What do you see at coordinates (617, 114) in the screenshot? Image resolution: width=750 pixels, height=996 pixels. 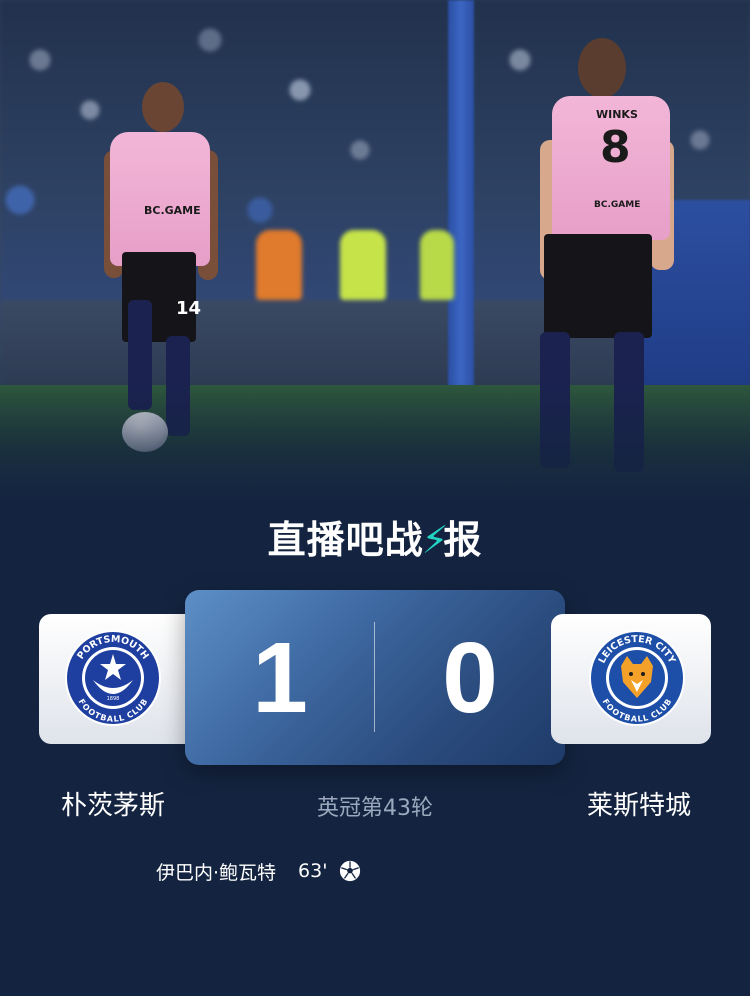 I see `shirt-name: WINKS` at bounding box center [617, 114].